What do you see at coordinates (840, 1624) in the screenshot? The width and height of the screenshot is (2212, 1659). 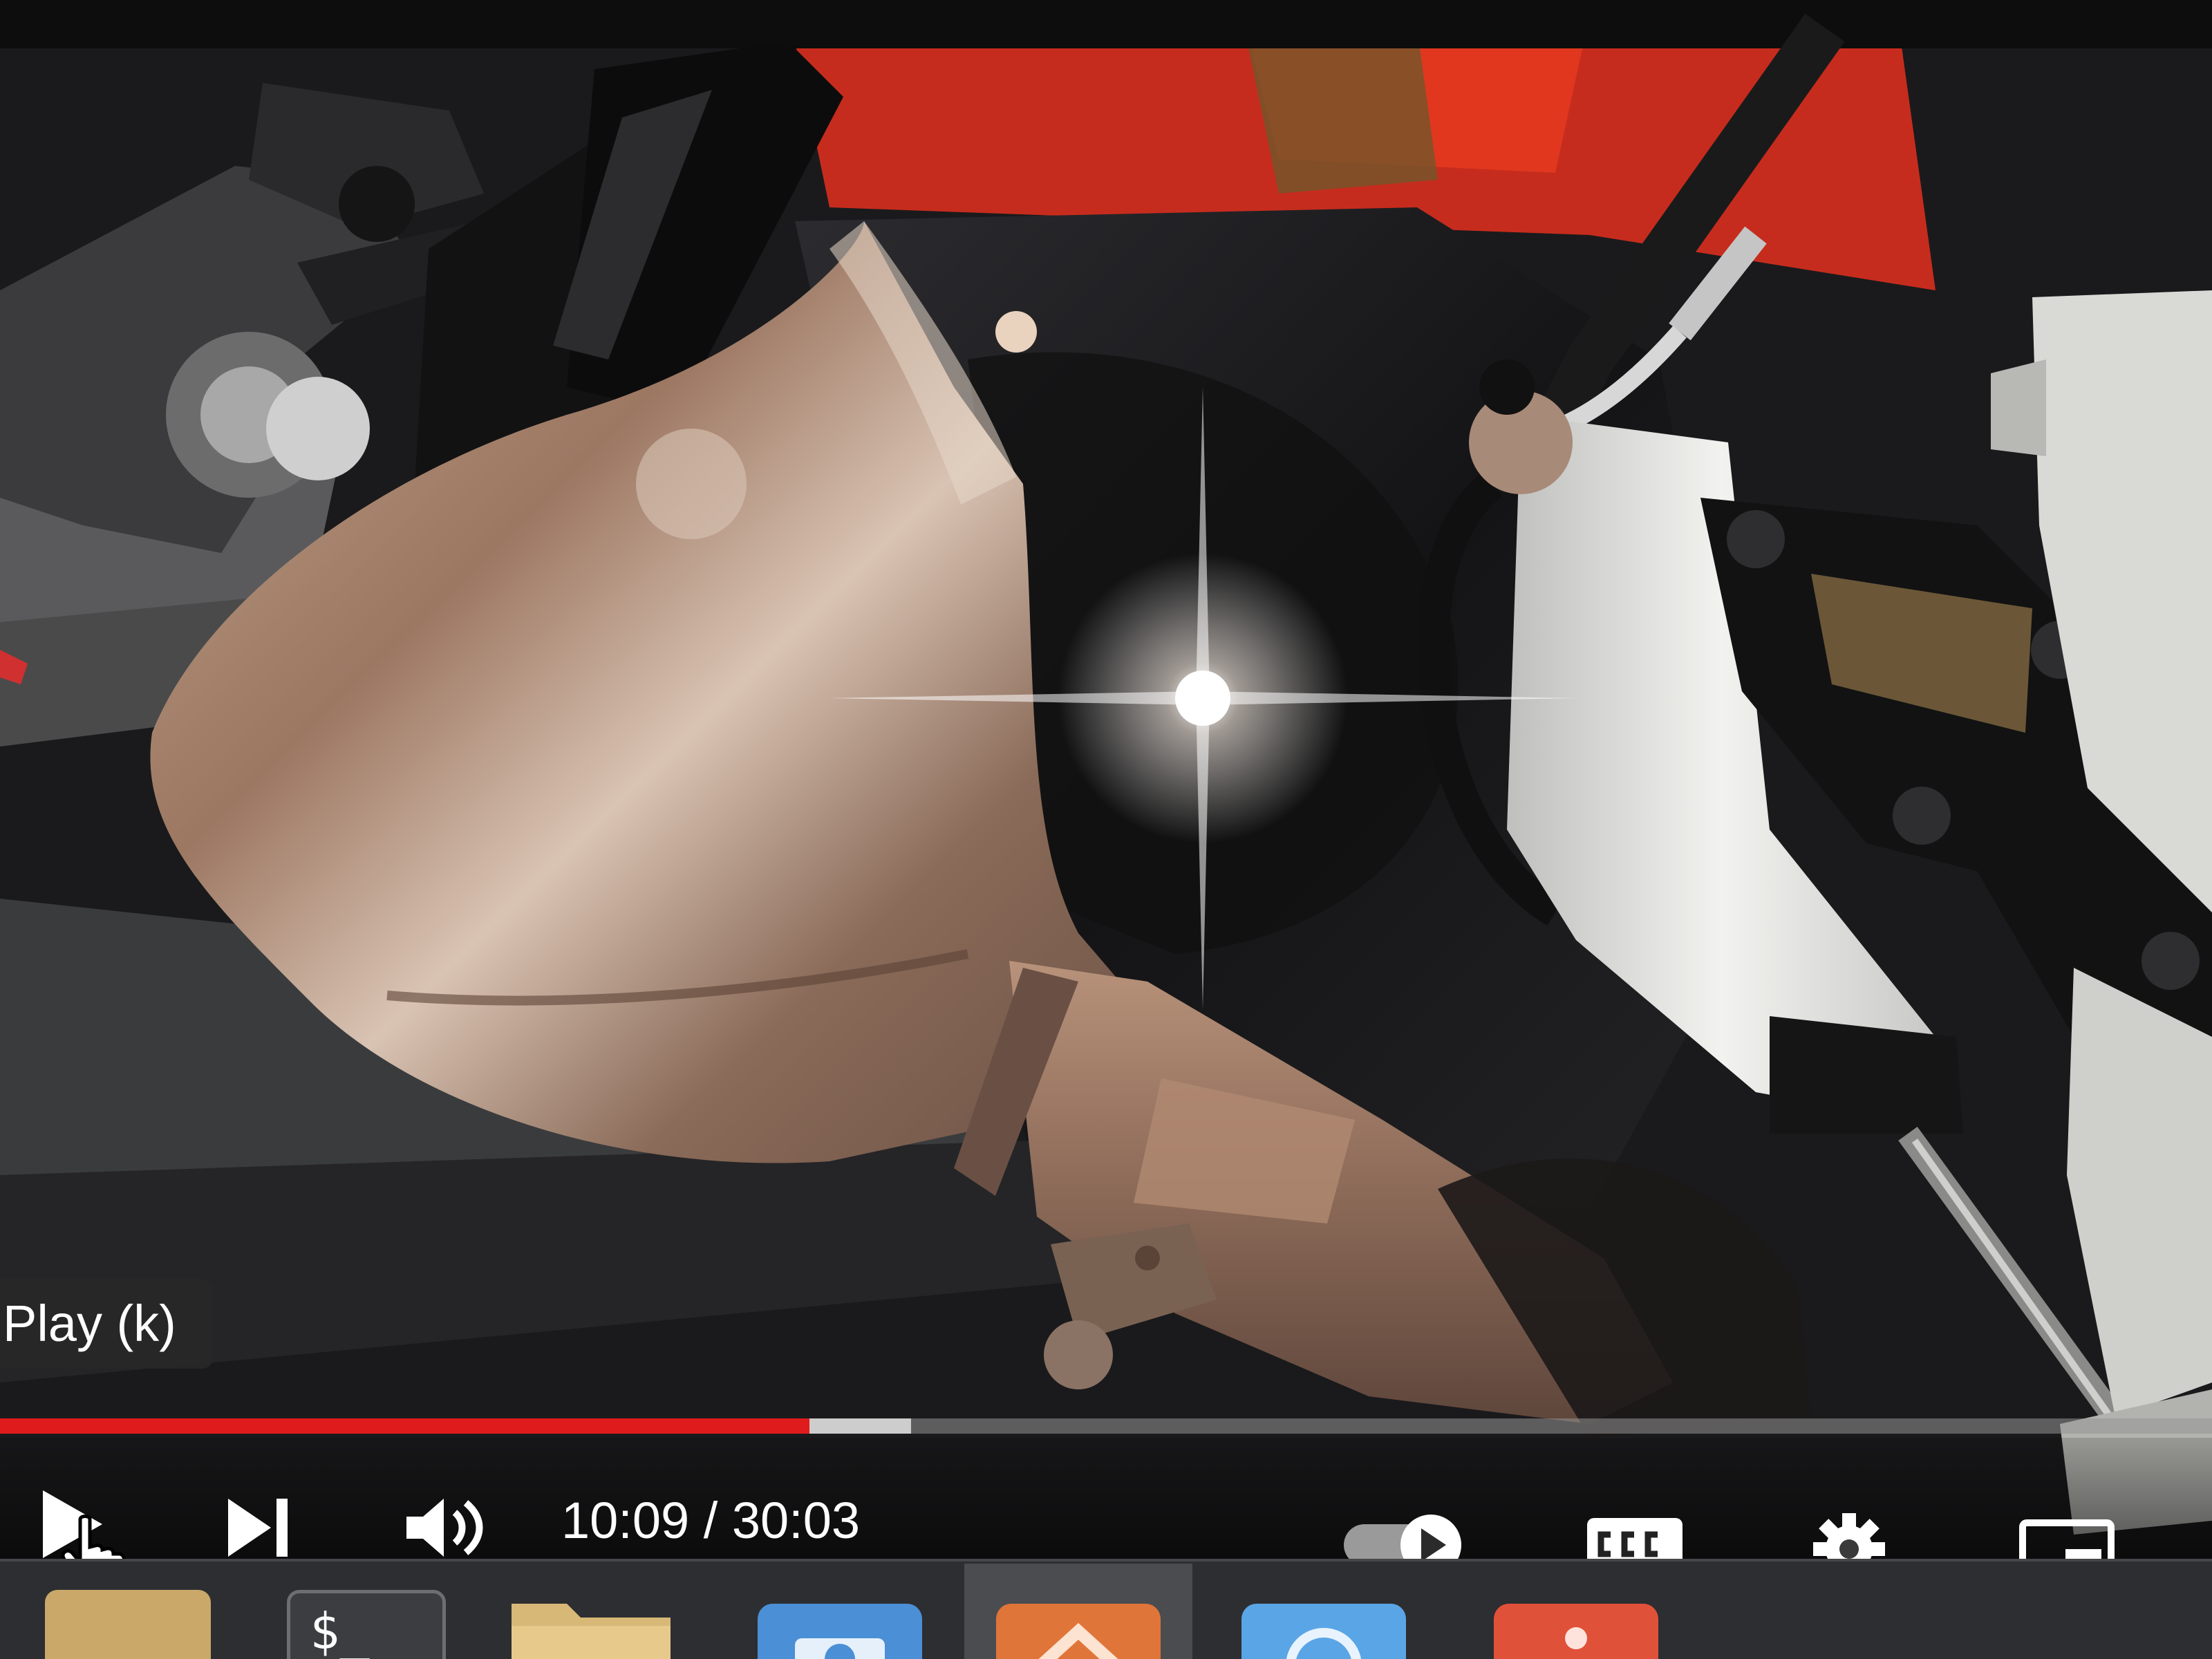 I see `screenshot-icon` at bounding box center [840, 1624].